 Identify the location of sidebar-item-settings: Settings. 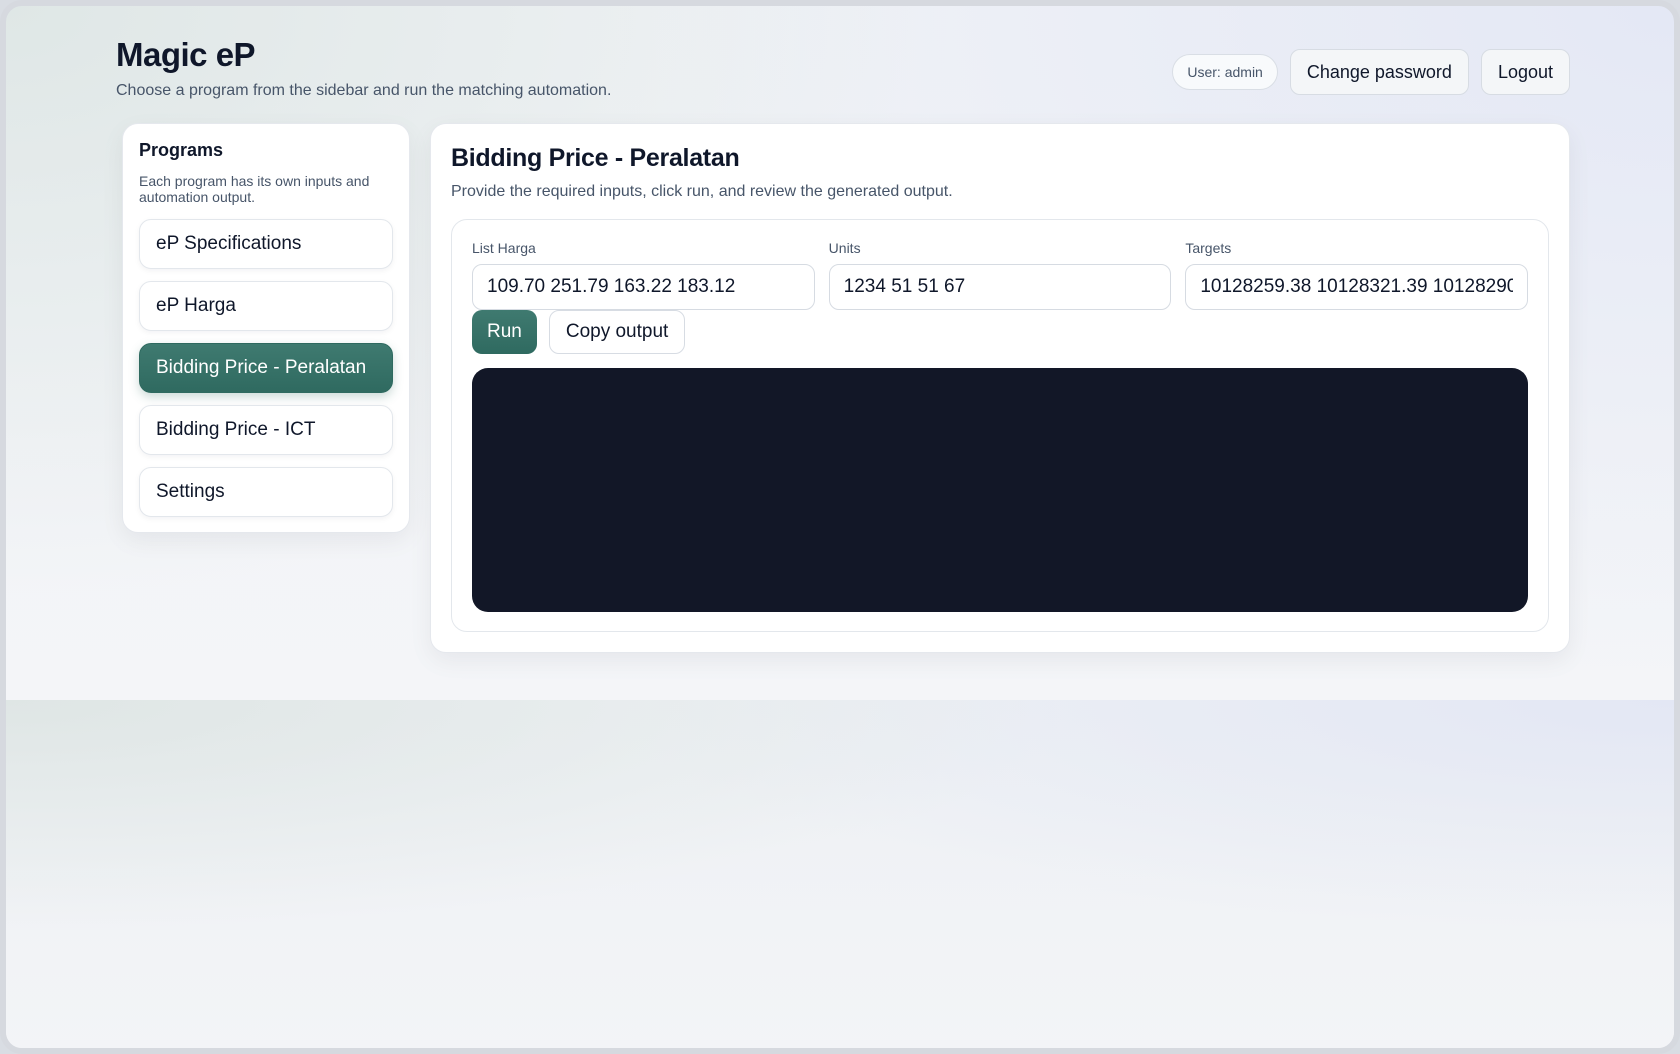
(266, 492).